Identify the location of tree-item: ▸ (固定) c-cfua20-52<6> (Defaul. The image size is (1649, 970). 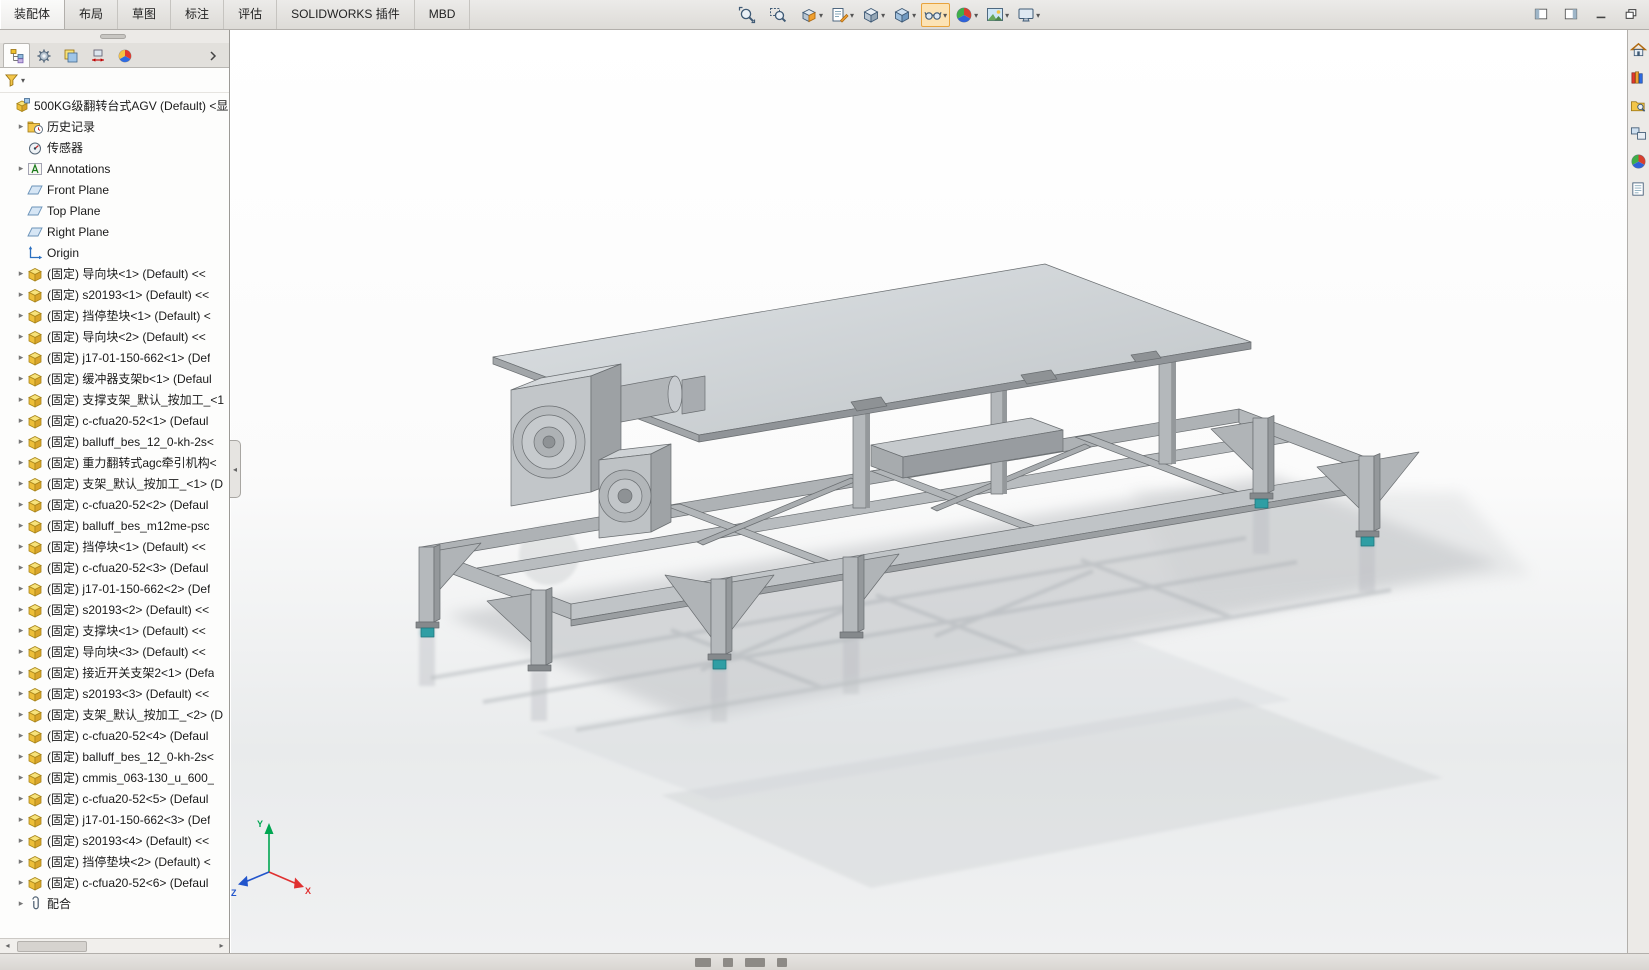
(114, 882).